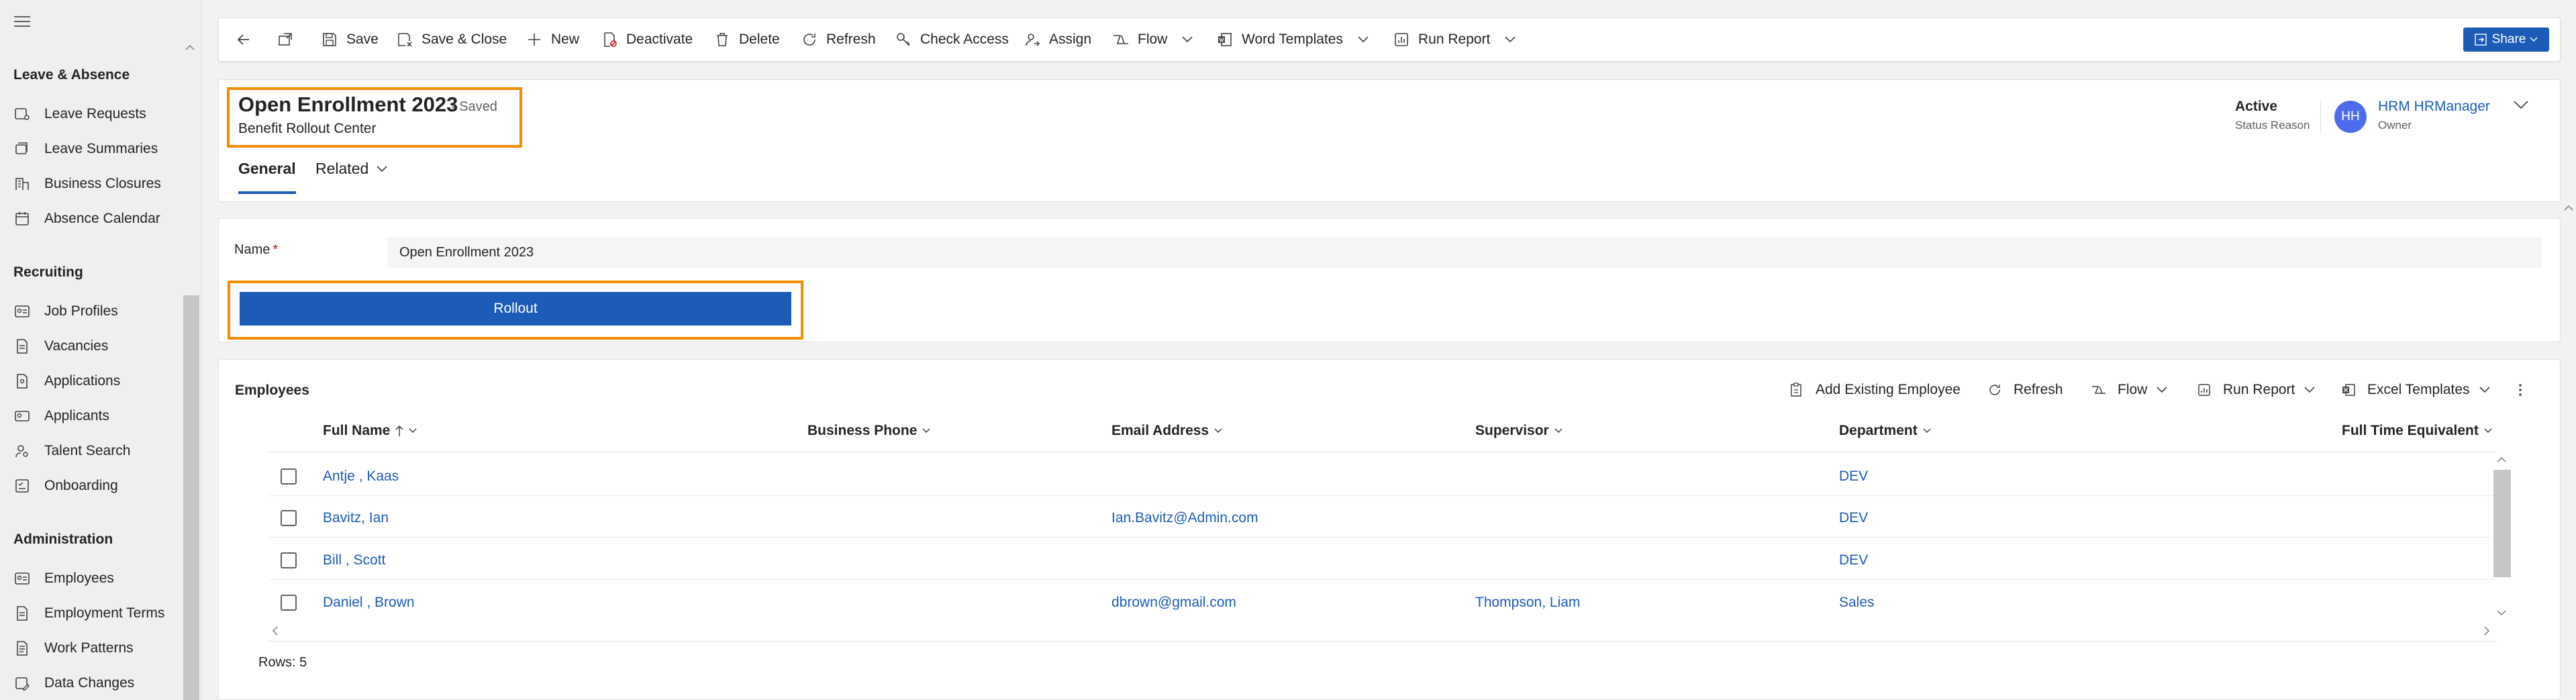  Describe the element at coordinates (97, 184) in the screenshot. I see `sidebar-item-business-closures: Business Closures` at that location.